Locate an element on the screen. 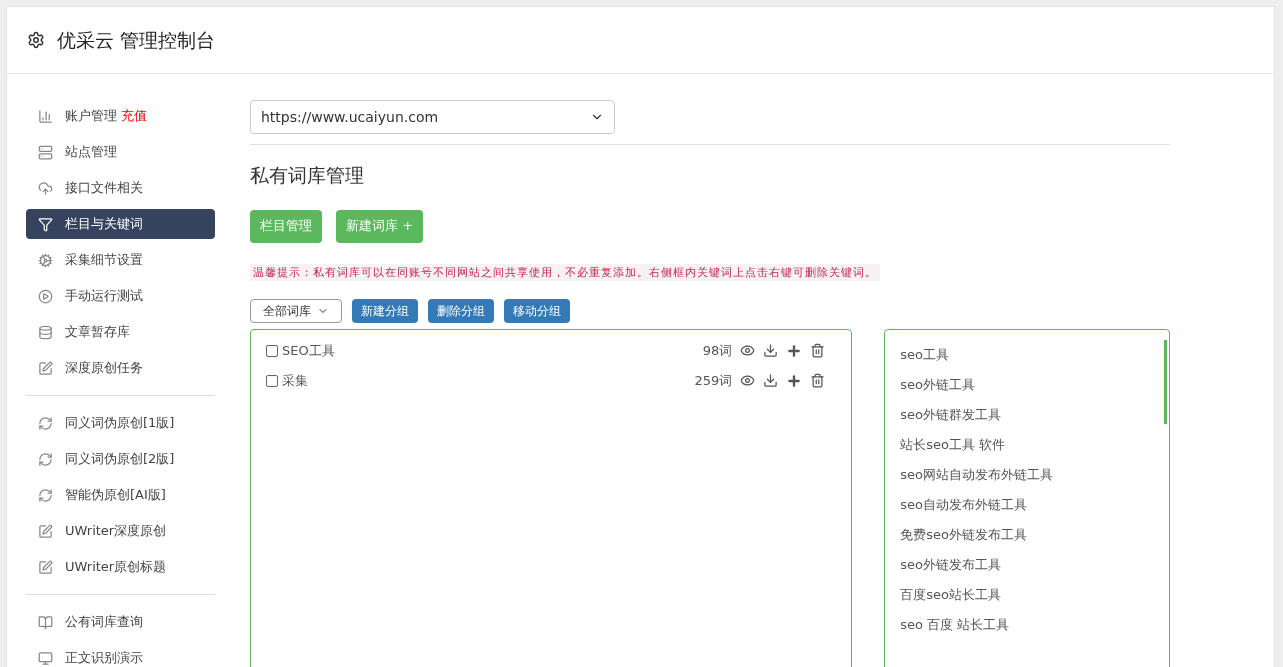 The height and width of the screenshot is (667, 1283). sidebar-item: 公有词库查询 is located at coordinates (120, 622).